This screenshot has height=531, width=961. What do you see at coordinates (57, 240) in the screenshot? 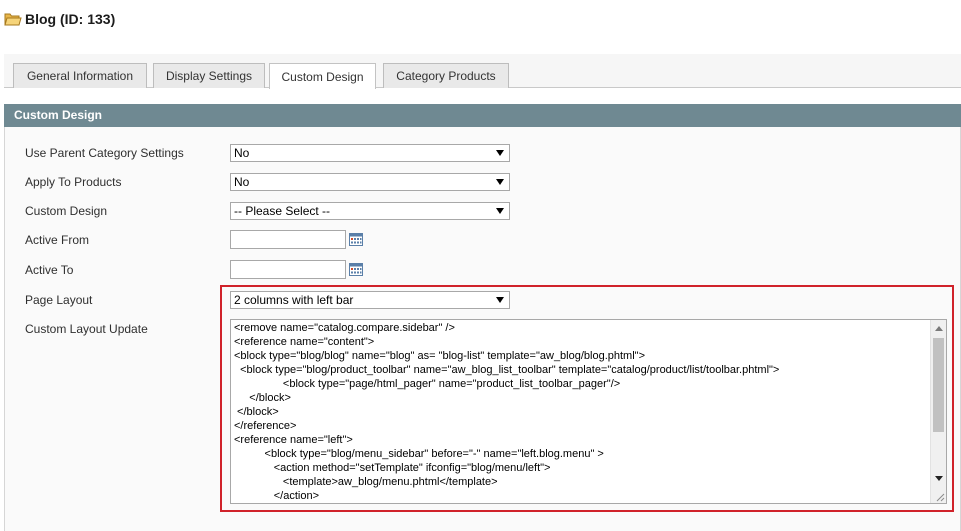
I see `active-from-label: Active From` at bounding box center [57, 240].